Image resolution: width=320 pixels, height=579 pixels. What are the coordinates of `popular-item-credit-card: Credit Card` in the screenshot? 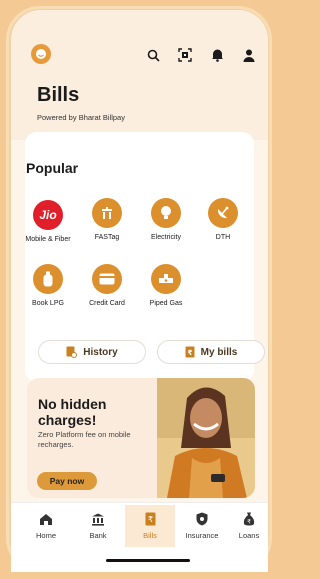 It's located at (107, 286).